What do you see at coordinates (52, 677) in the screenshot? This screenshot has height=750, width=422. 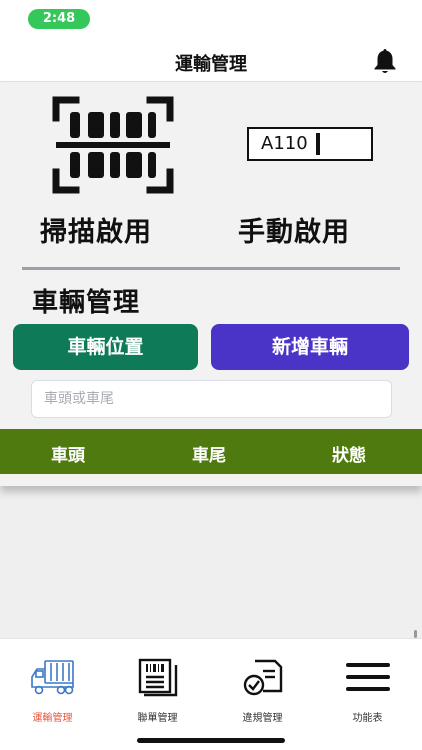 I see `truck-icon` at bounding box center [52, 677].